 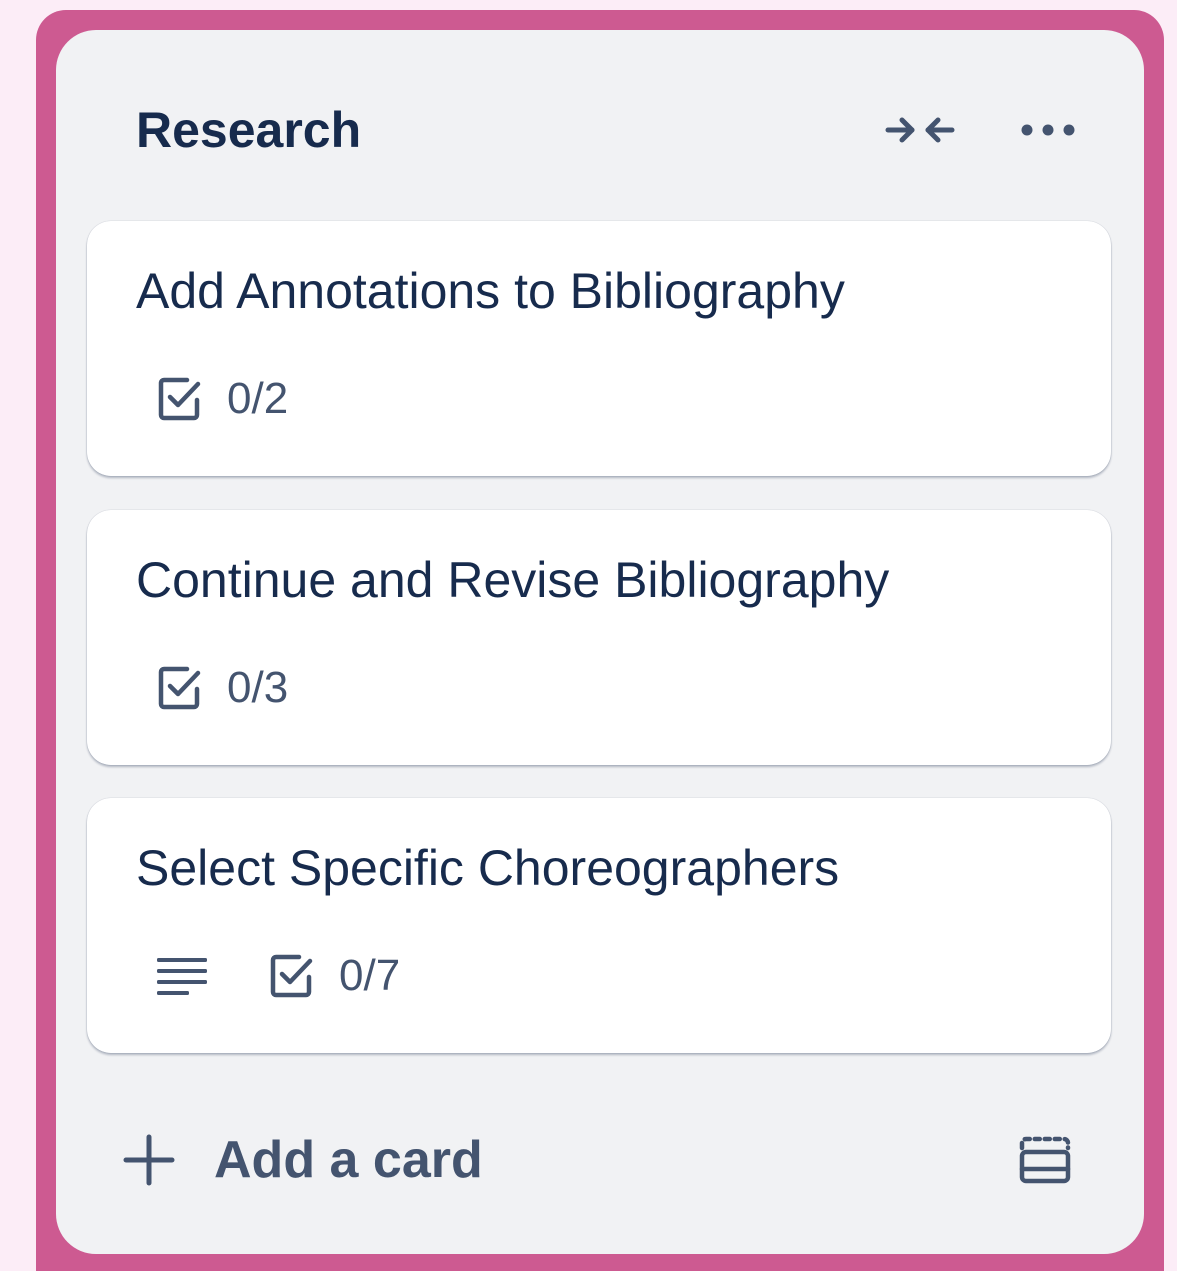 I want to click on card-badges: 0/2, so click(x=222, y=399).